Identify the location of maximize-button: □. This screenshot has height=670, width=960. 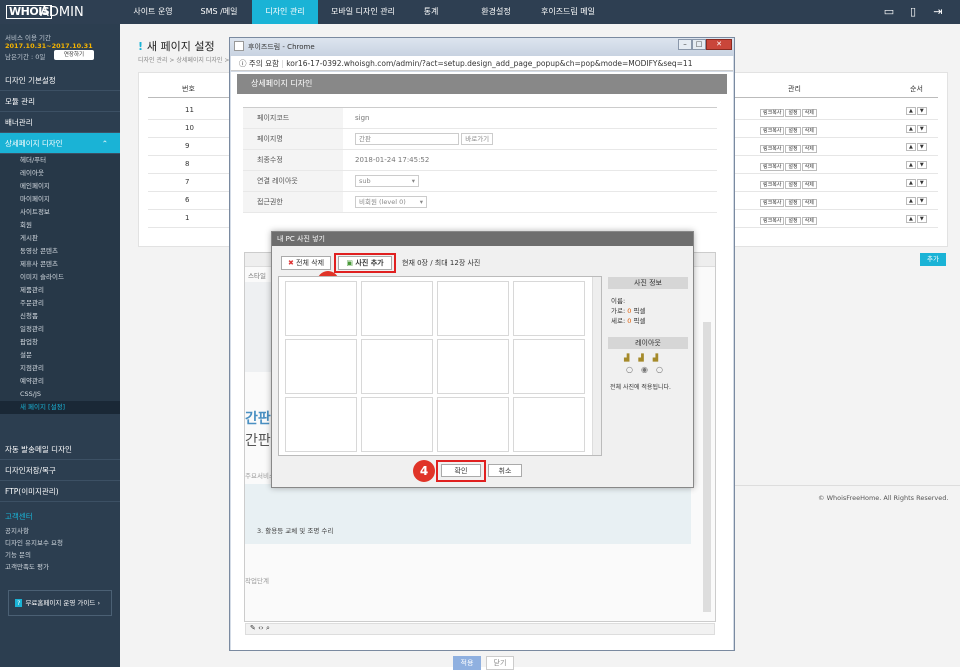
(699, 44).